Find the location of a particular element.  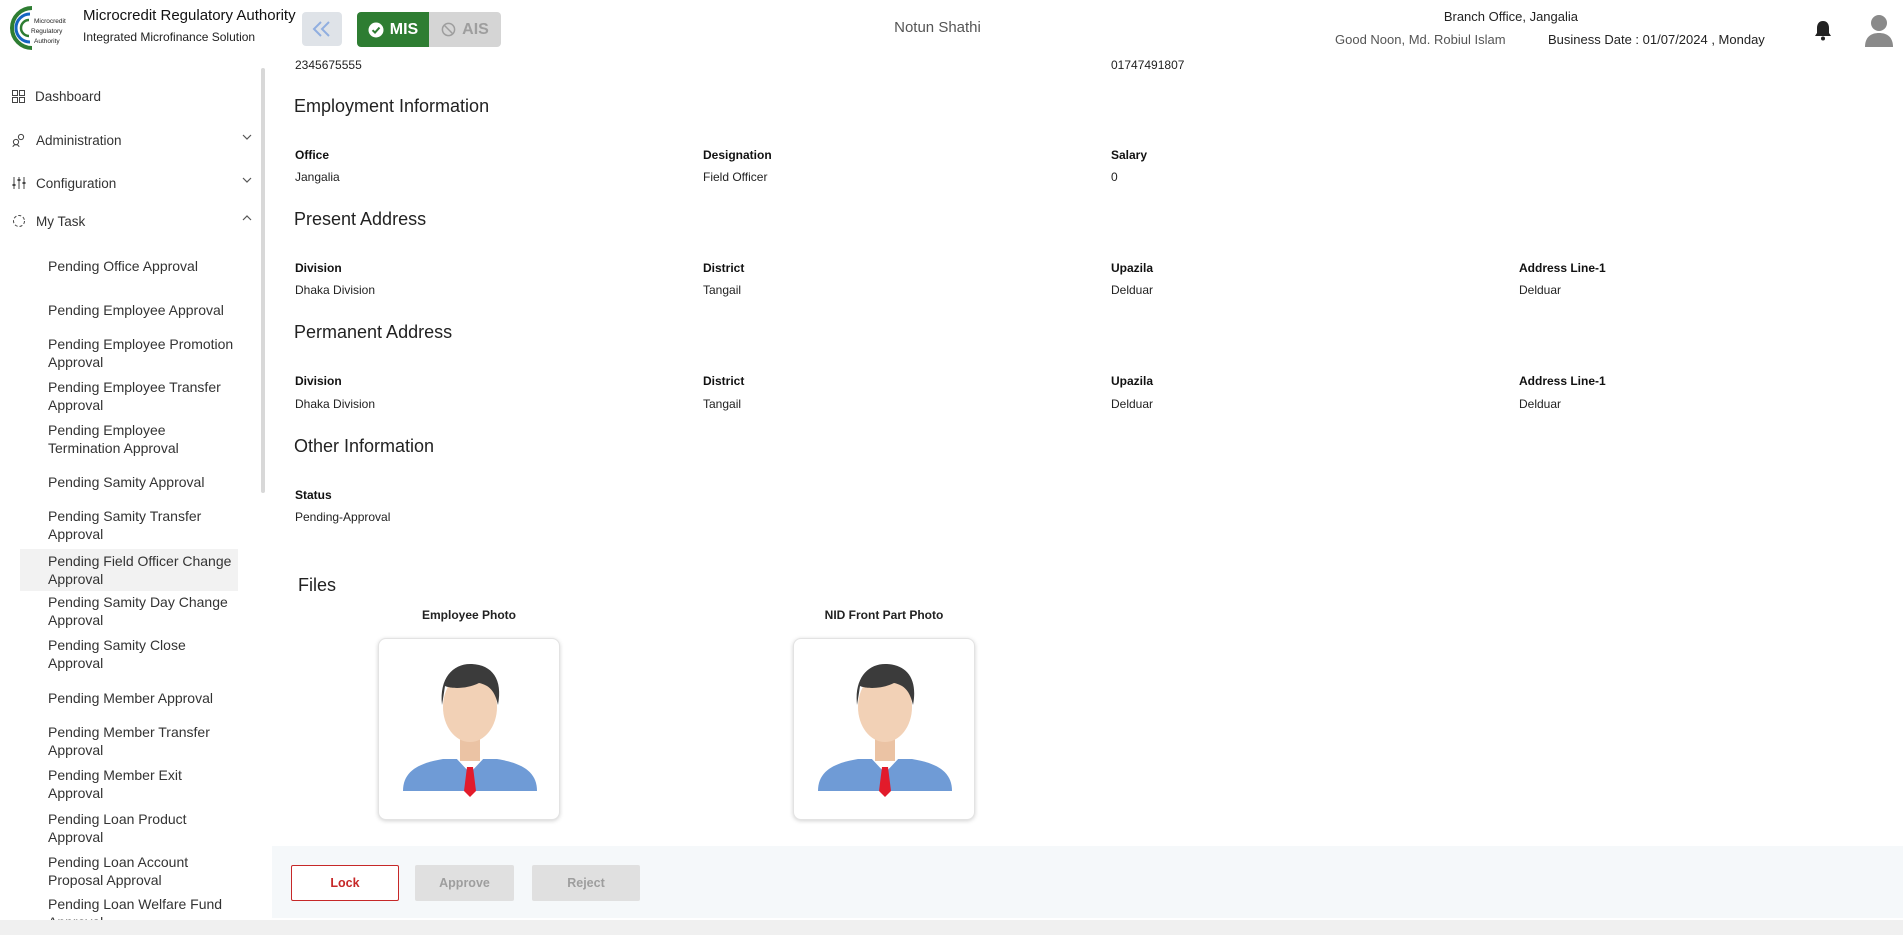

approve-button: Approve is located at coordinates (464, 883).